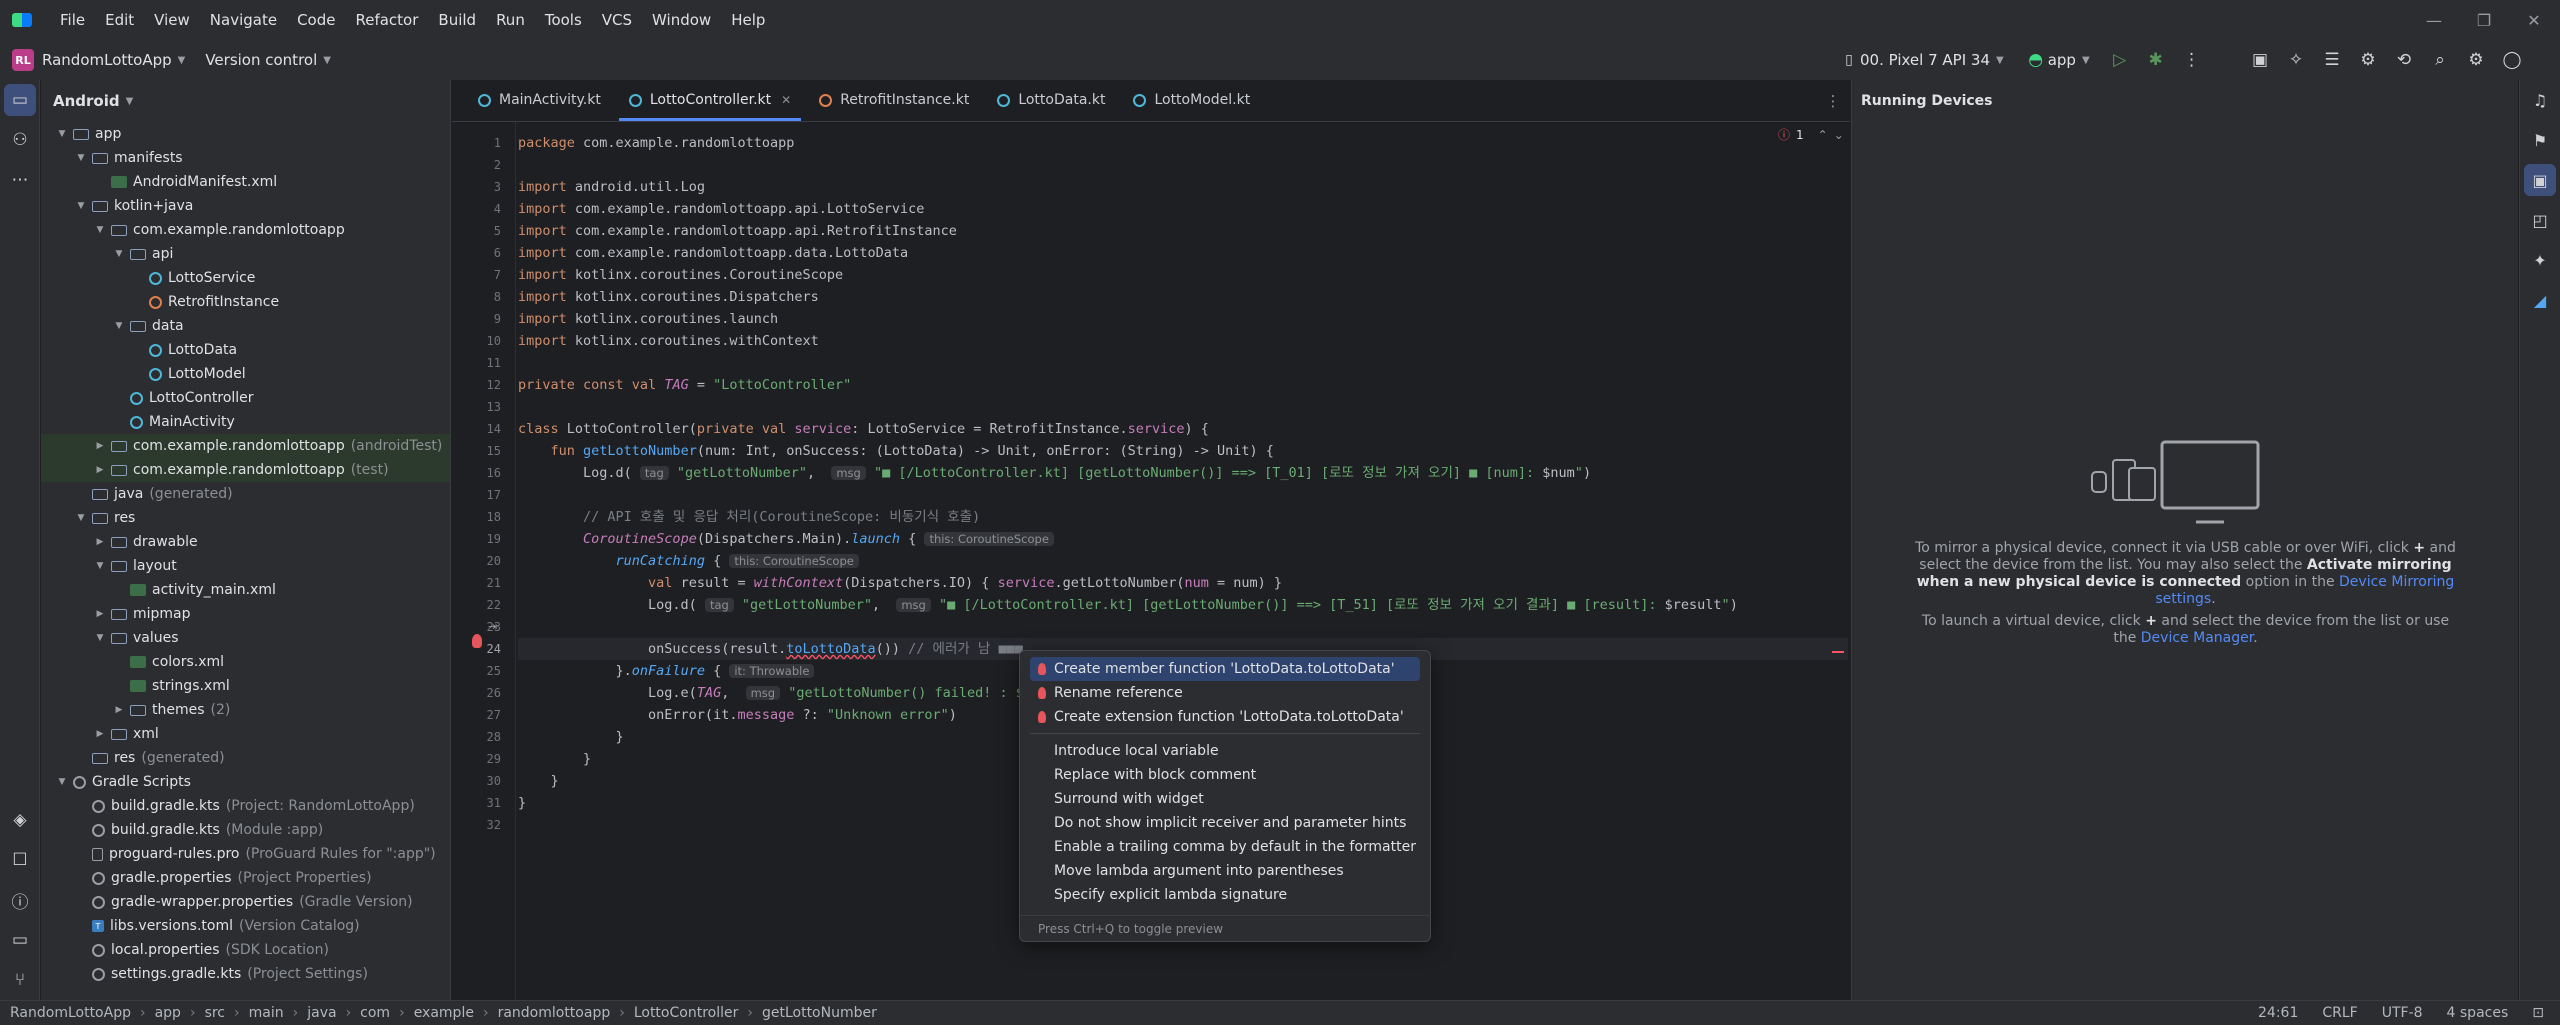 This screenshot has height=1025, width=2560. I want to click on tree-item: build.gradle.kts (Module :app), so click(245, 830).